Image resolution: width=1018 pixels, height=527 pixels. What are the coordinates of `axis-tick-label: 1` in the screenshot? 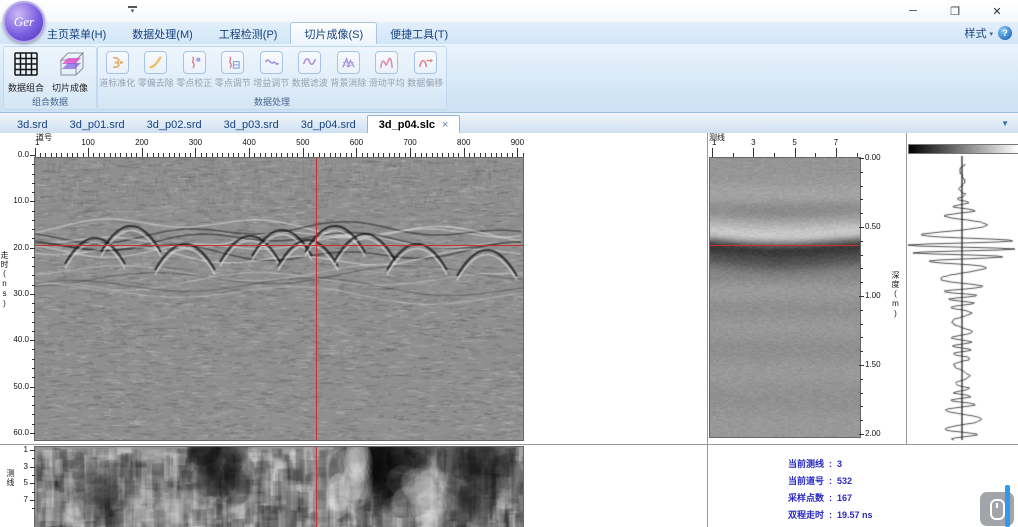 It's located at (714, 142).